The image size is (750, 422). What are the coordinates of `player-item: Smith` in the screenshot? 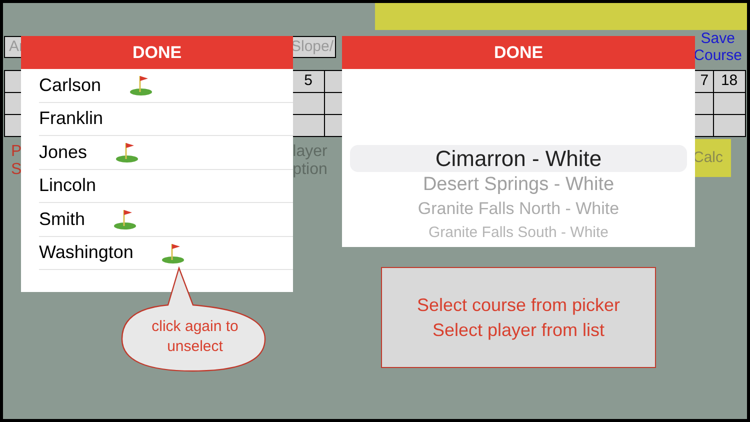 It's located at (166, 219).